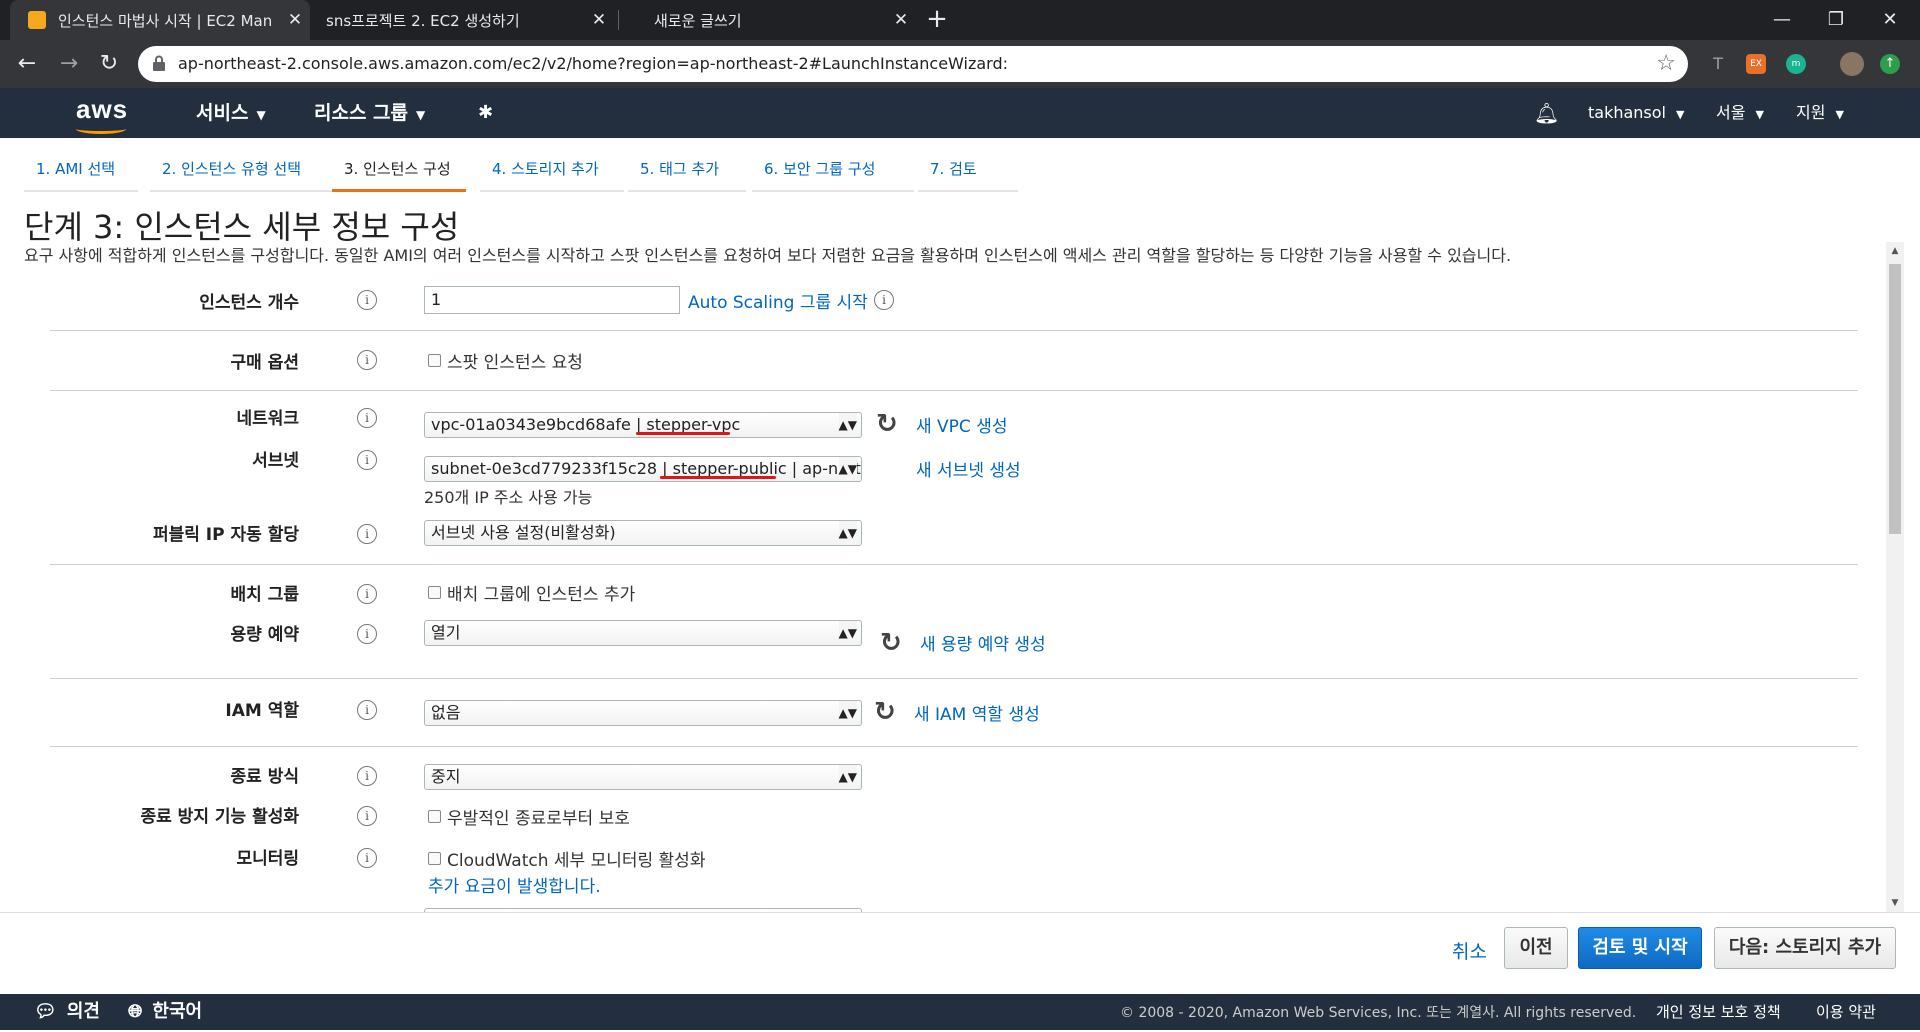 This screenshot has height=1032, width=1920. Describe the element at coordinates (968, 468) in the screenshot. I see `new-subnet-link: 새 서브넷 생성` at that location.